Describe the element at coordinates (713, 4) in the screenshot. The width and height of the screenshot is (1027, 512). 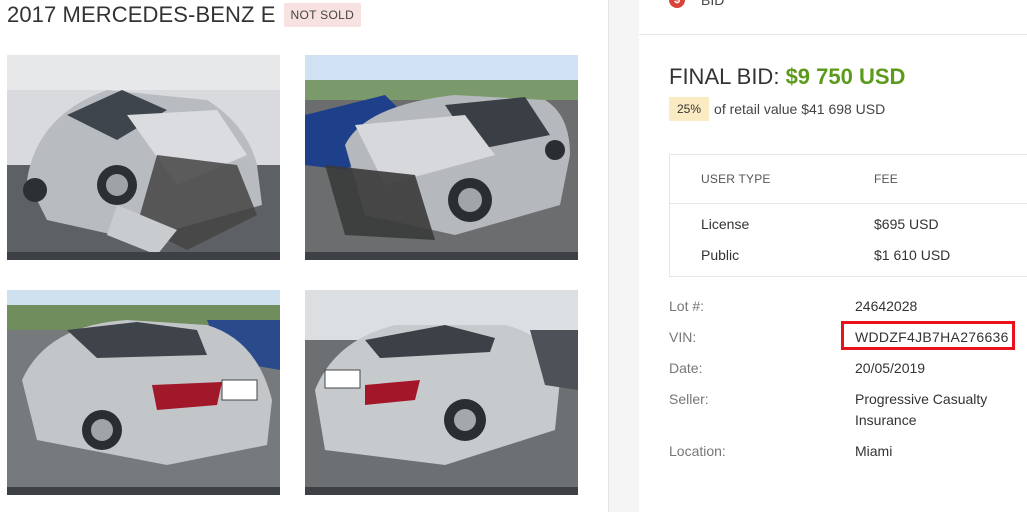
I see `bid-label: BID` at that location.